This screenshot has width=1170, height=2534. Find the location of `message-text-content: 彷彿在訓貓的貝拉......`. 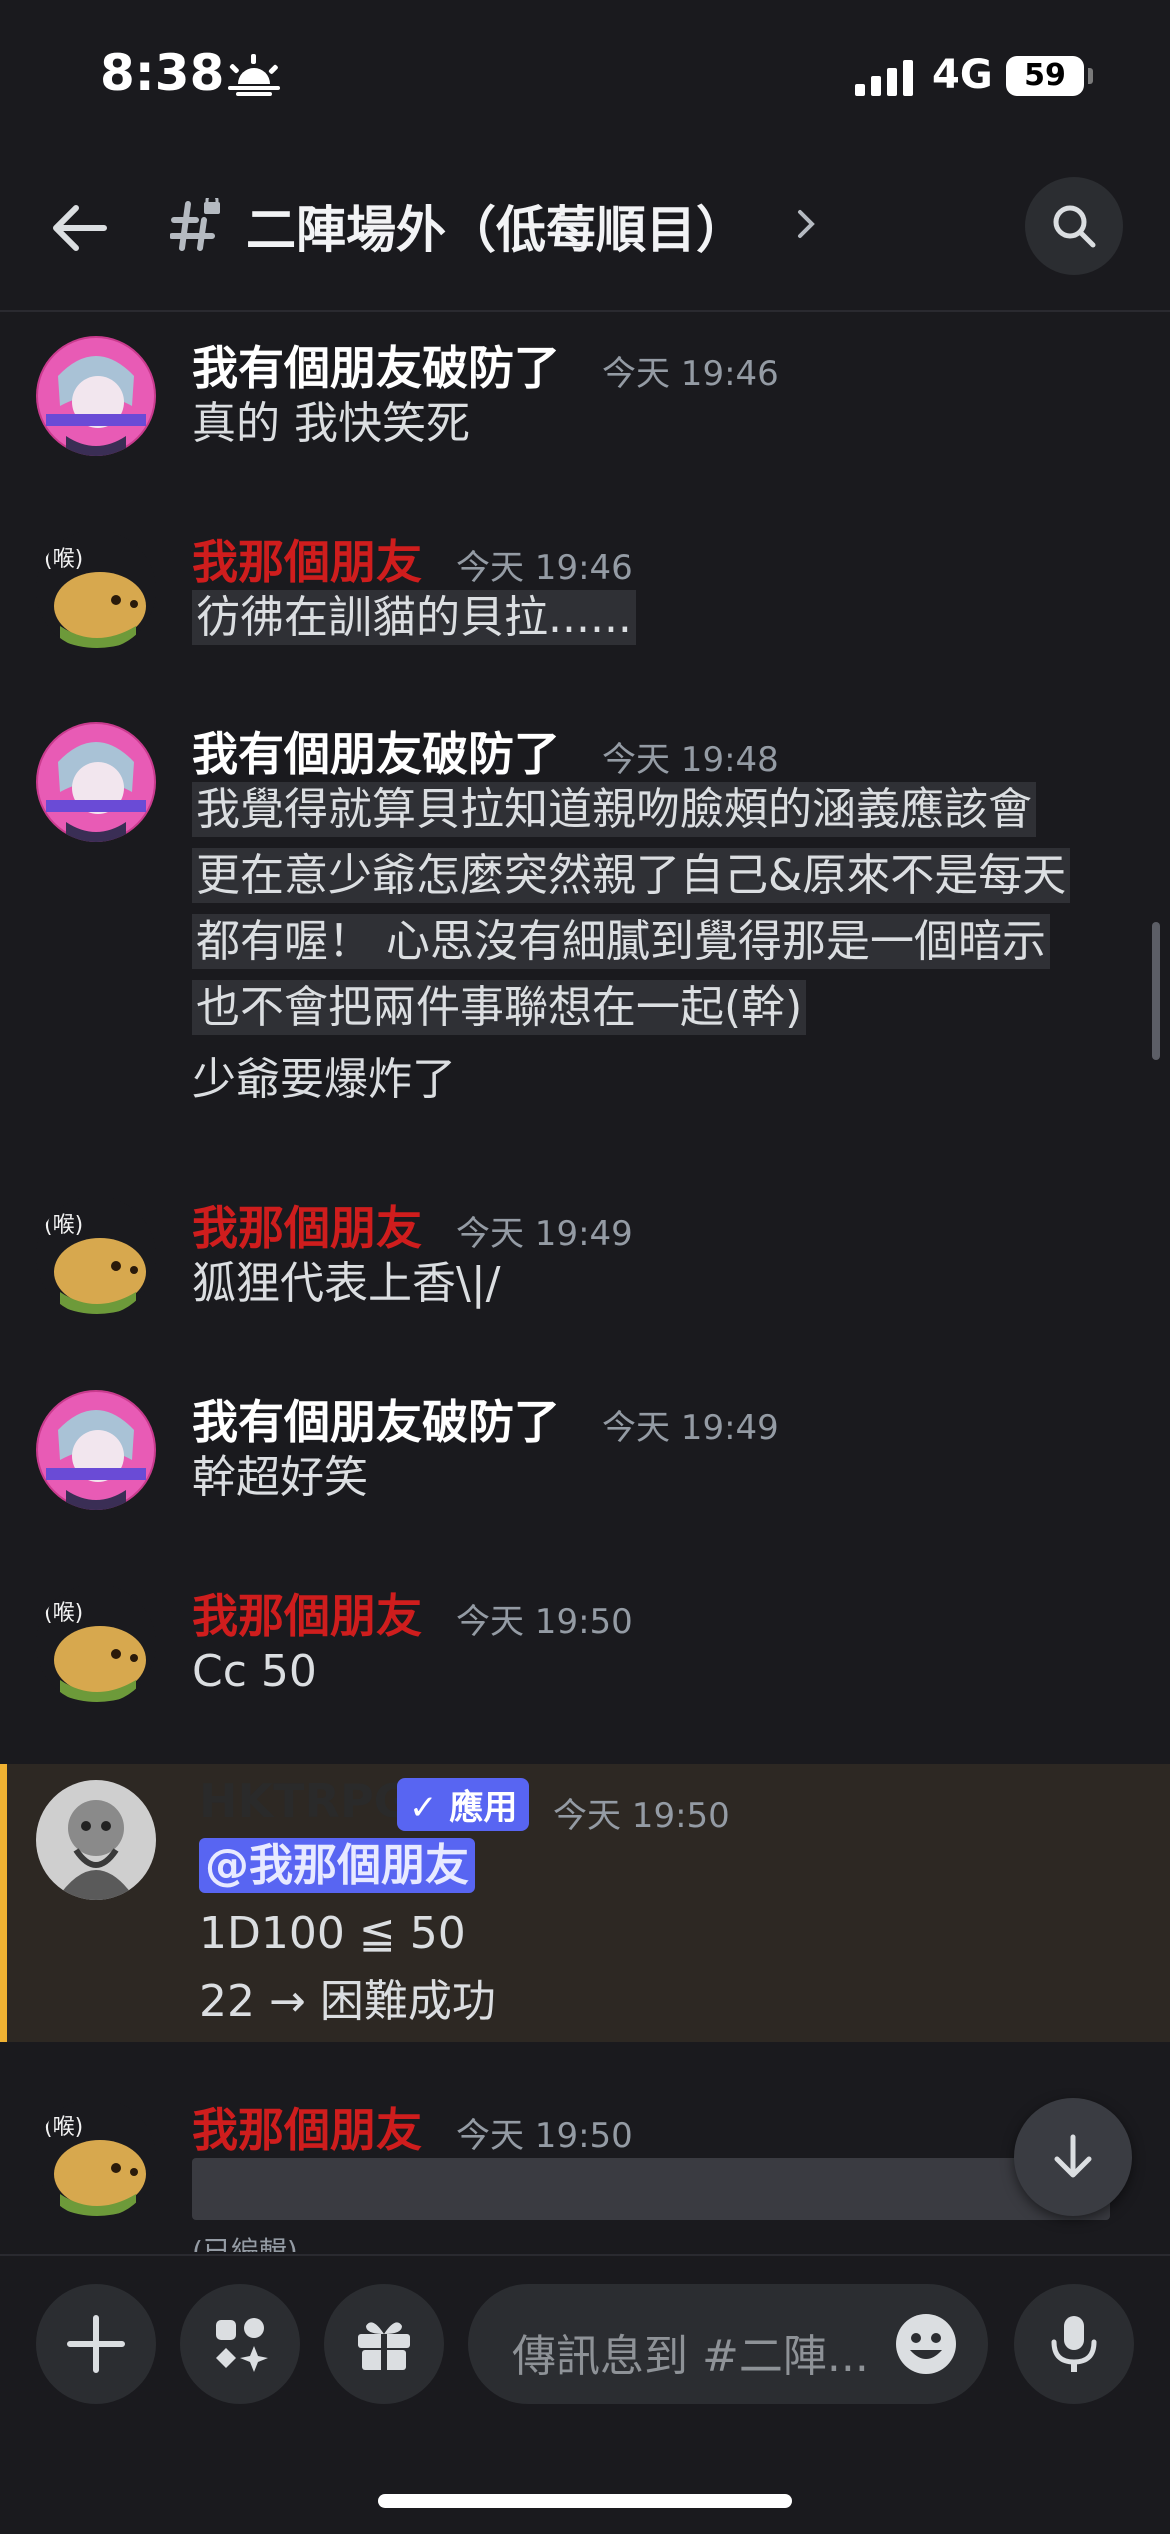

message-text-content: 彷彿在訓貓的貝拉...... is located at coordinates (414, 617).